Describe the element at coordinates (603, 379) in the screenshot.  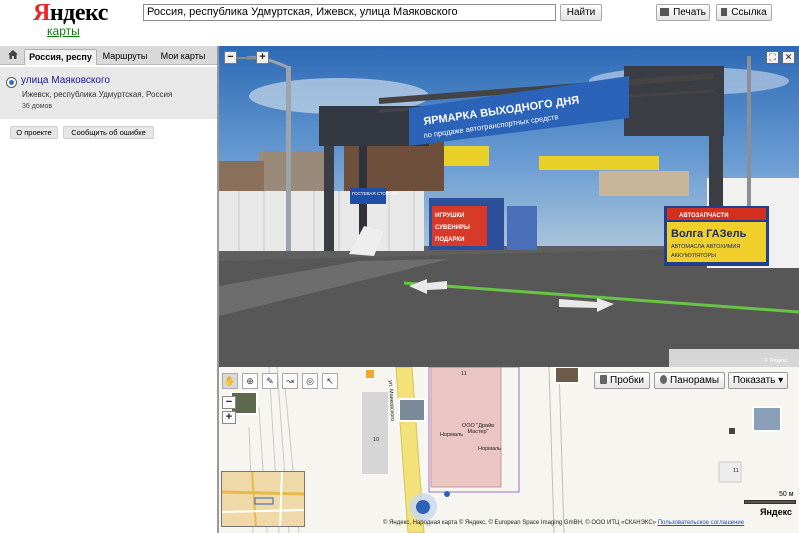
I see `traffic-light-icon` at that location.